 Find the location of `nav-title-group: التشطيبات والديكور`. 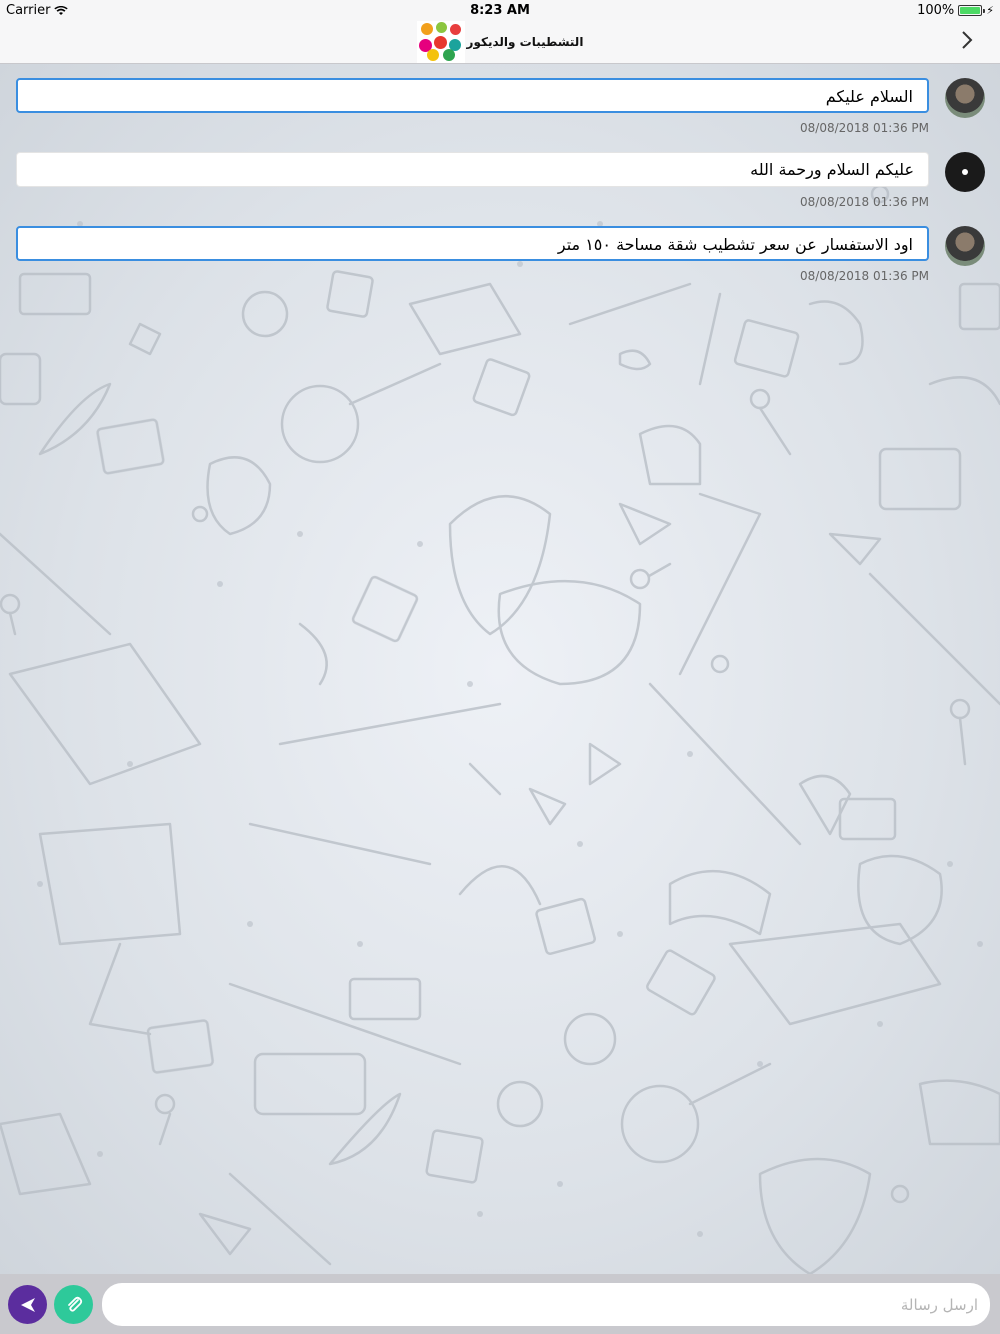

nav-title-group: التشطيبات والديكور is located at coordinates (500, 42).